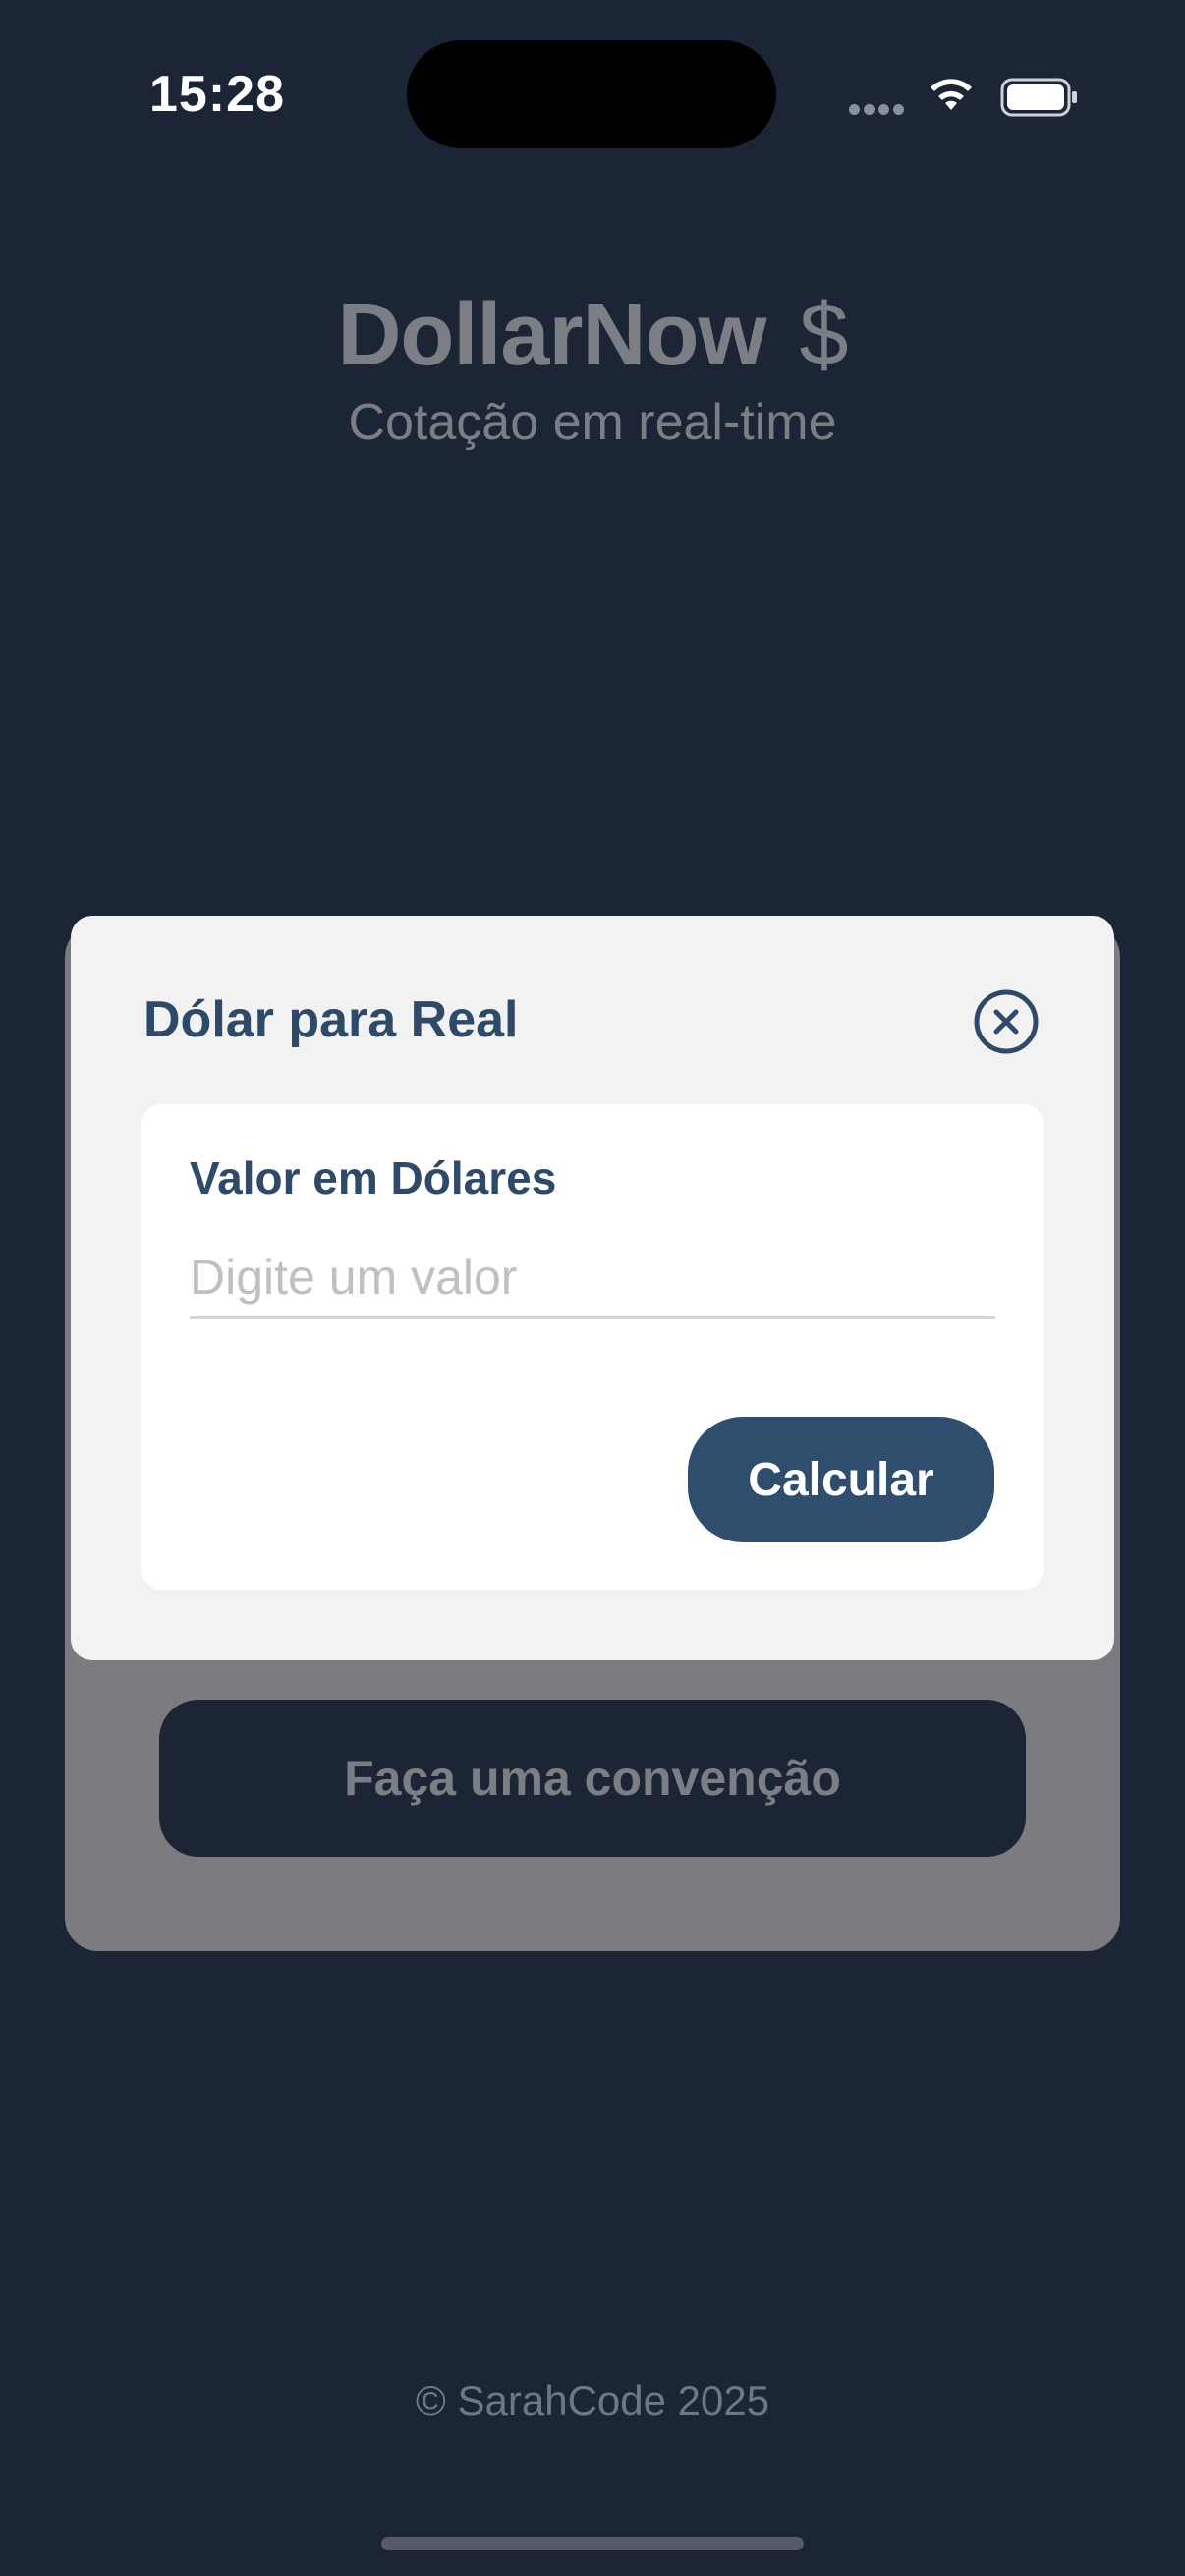 This screenshot has width=1185, height=2576. What do you see at coordinates (592, 1278) in the screenshot?
I see `dollar-value-input` at bounding box center [592, 1278].